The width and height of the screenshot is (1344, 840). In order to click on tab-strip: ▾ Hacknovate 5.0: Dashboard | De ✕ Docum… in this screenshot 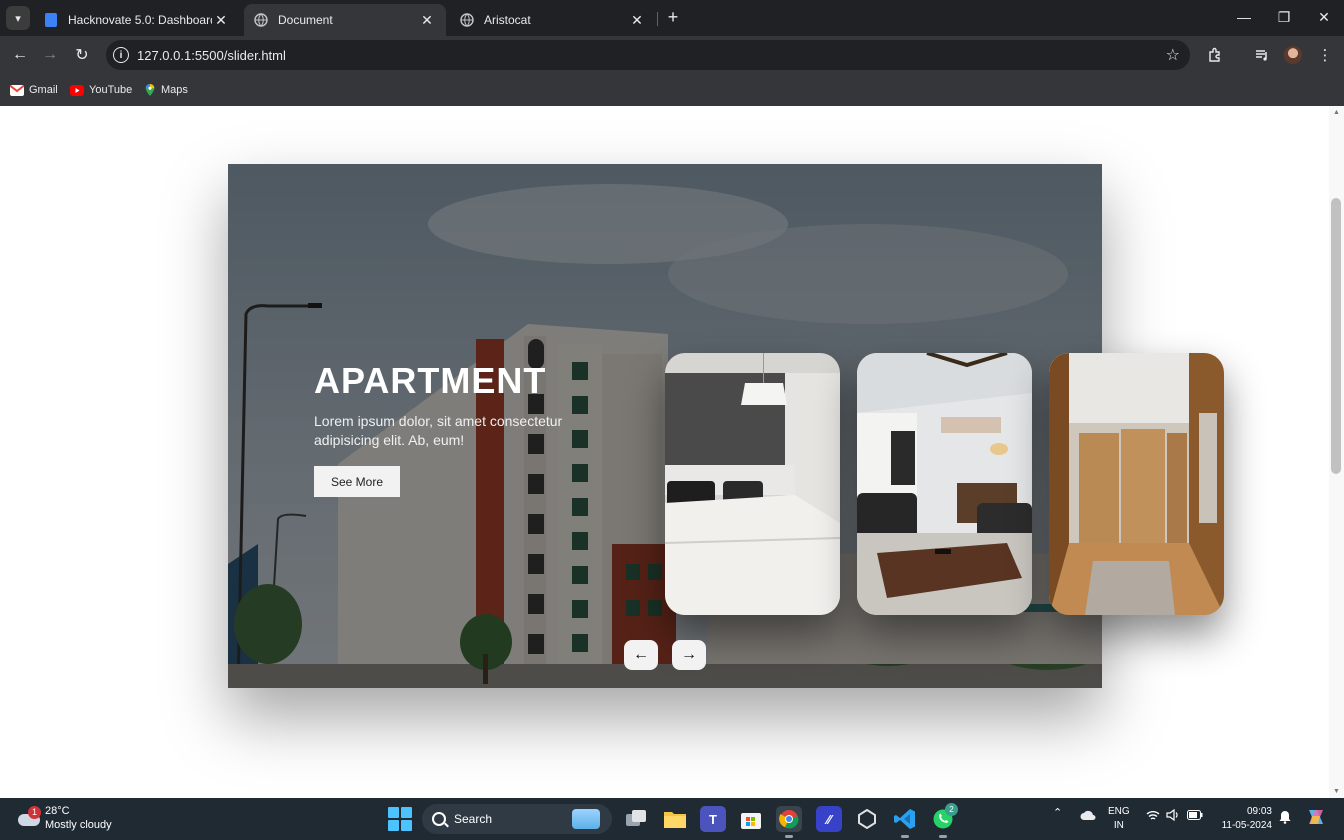, I will do `click(672, 18)`.